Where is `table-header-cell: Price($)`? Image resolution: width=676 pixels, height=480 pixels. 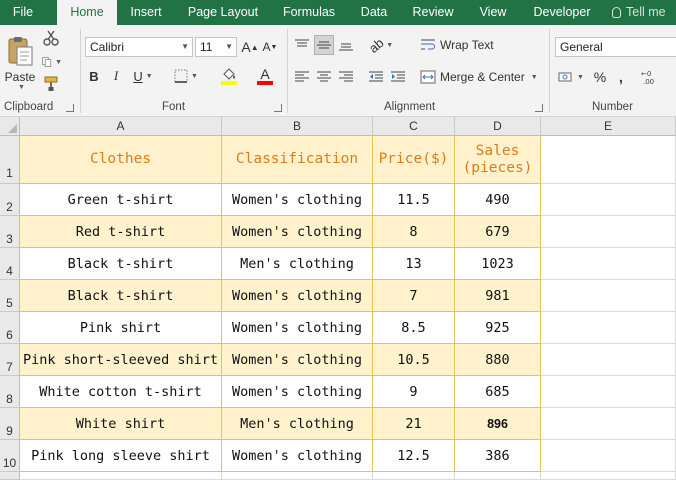 table-header-cell: Price($) is located at coordinates (414, 160).